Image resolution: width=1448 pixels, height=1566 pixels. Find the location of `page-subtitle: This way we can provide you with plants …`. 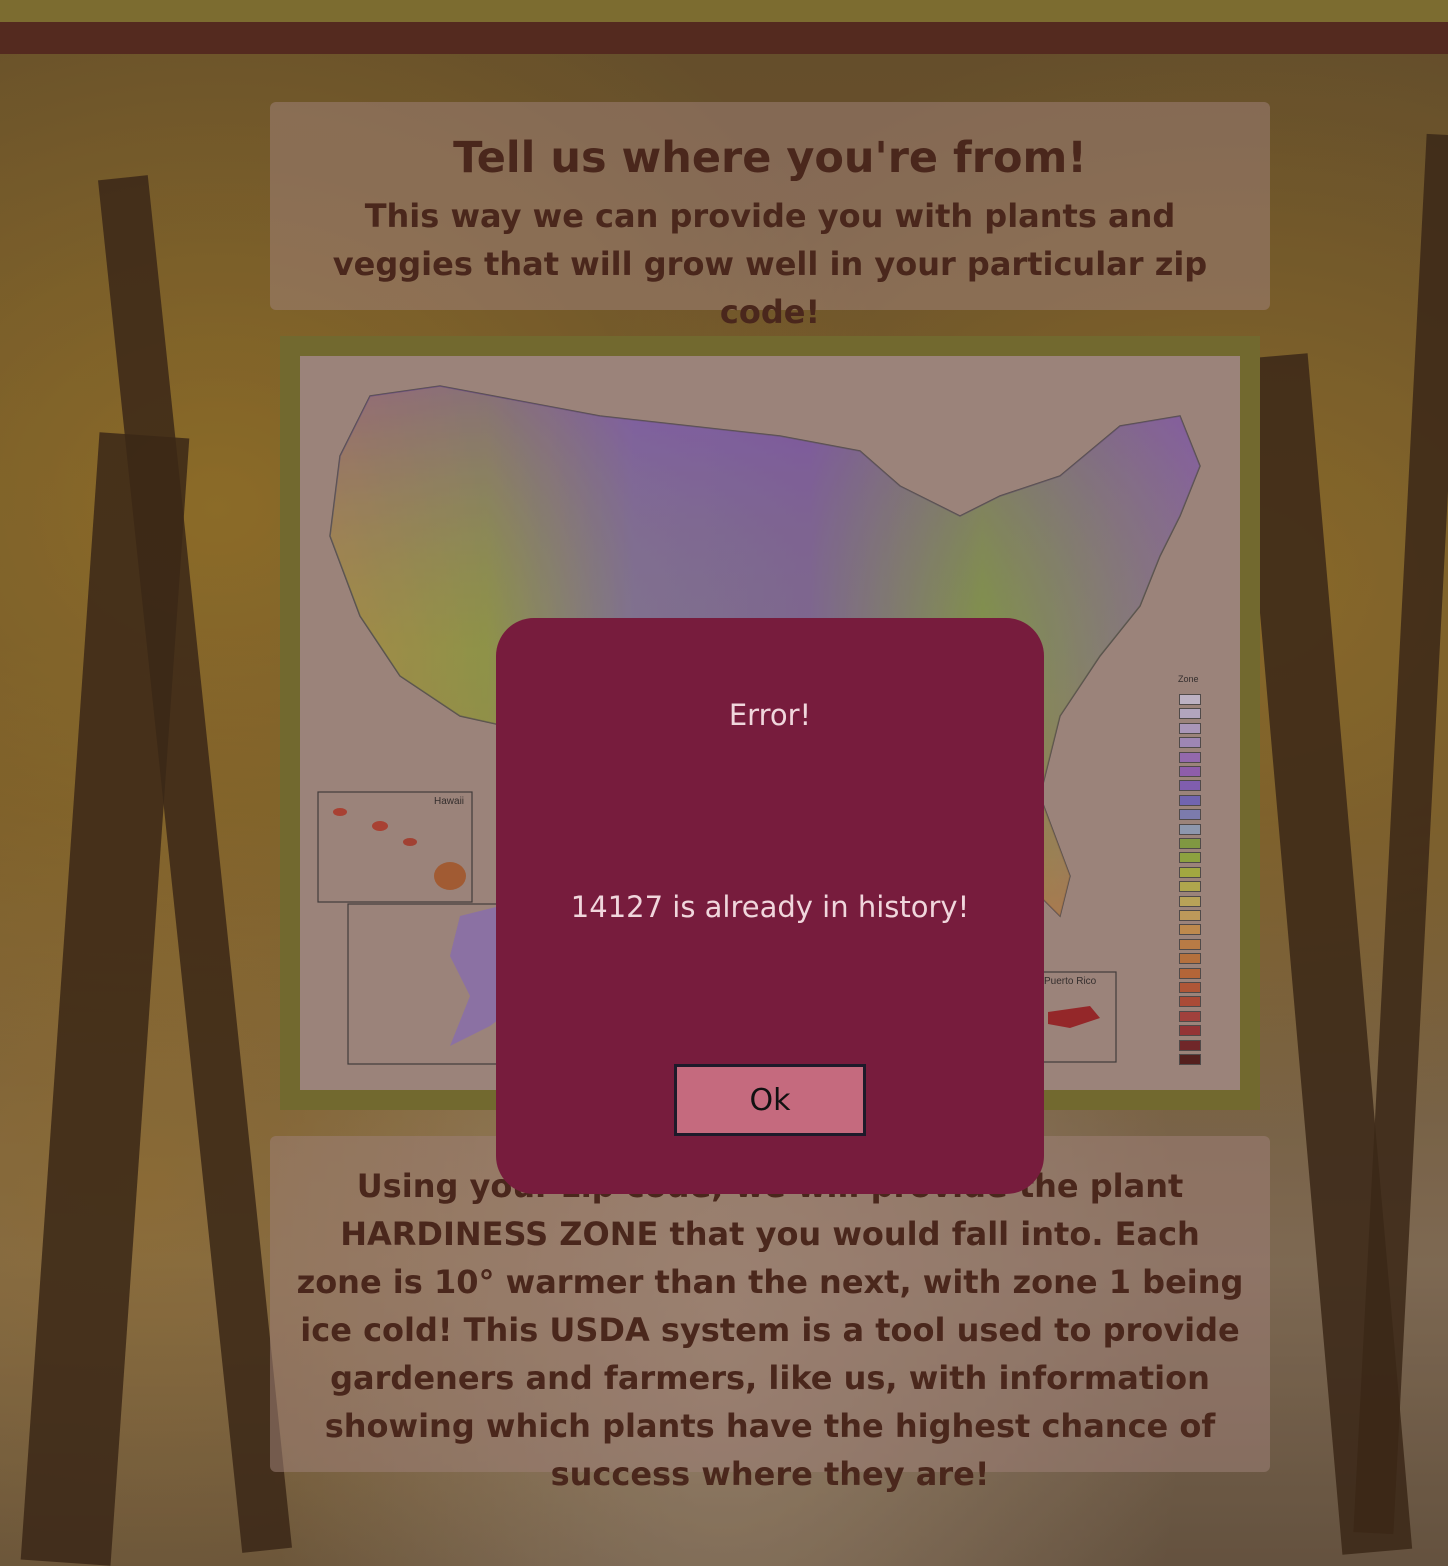

page-subtitle: This way we can provide you with plants … is located at coordinates (770, 264).